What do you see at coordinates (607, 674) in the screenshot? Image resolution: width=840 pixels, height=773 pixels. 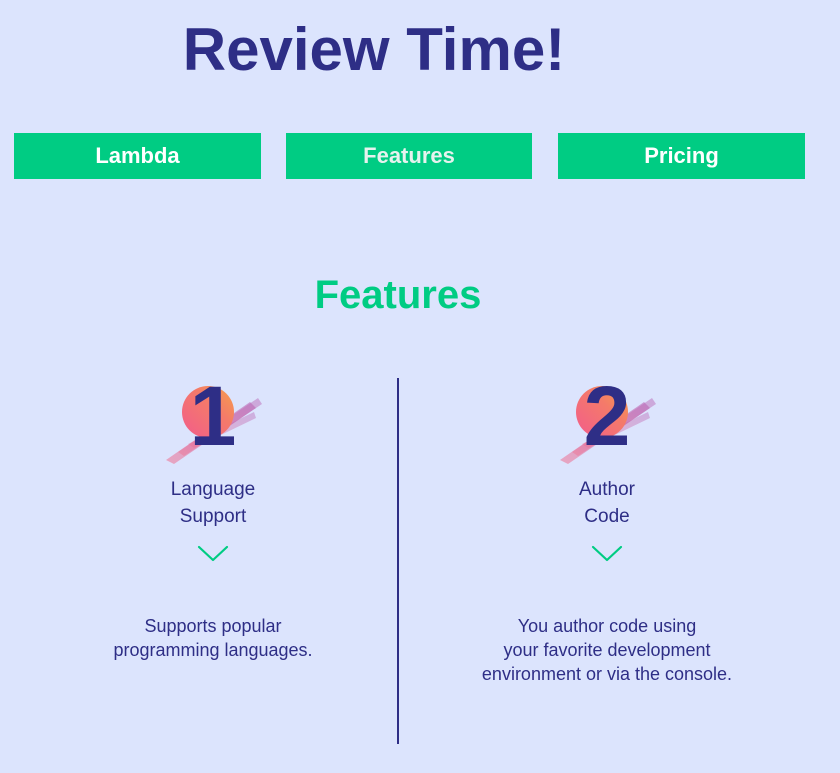 I see `feature-description-line: environment or via the console.` at bounding box center [607, 674].